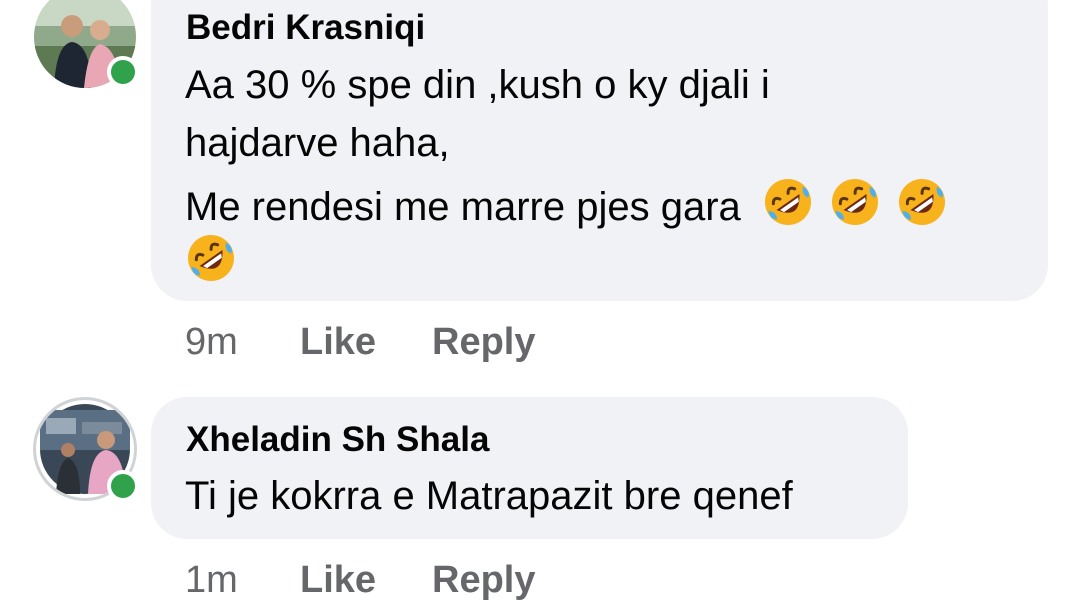  I want to click on comment-text-line: hajdarve haha,, so click(317, 143).